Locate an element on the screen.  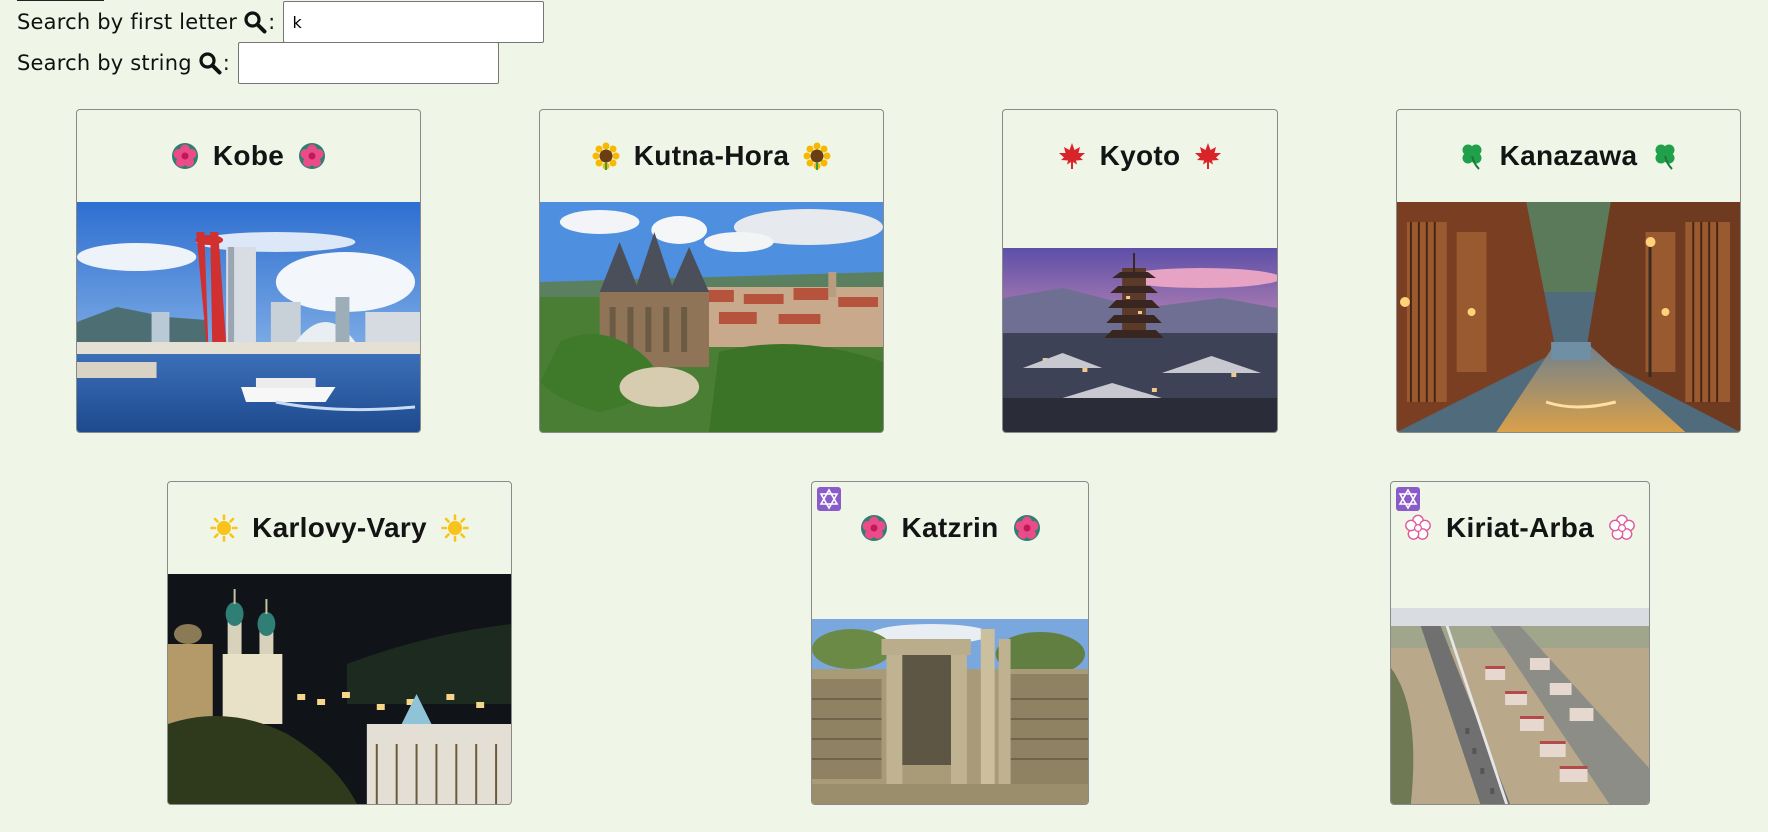
string-input is located at coordinates (369, 63).